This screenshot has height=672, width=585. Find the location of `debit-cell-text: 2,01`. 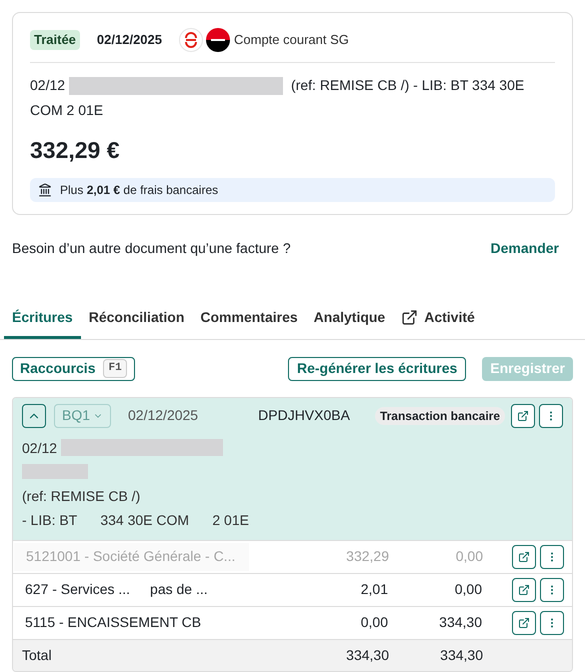

debit-cell-text: 2,01 is located at coordinates (374, 589).